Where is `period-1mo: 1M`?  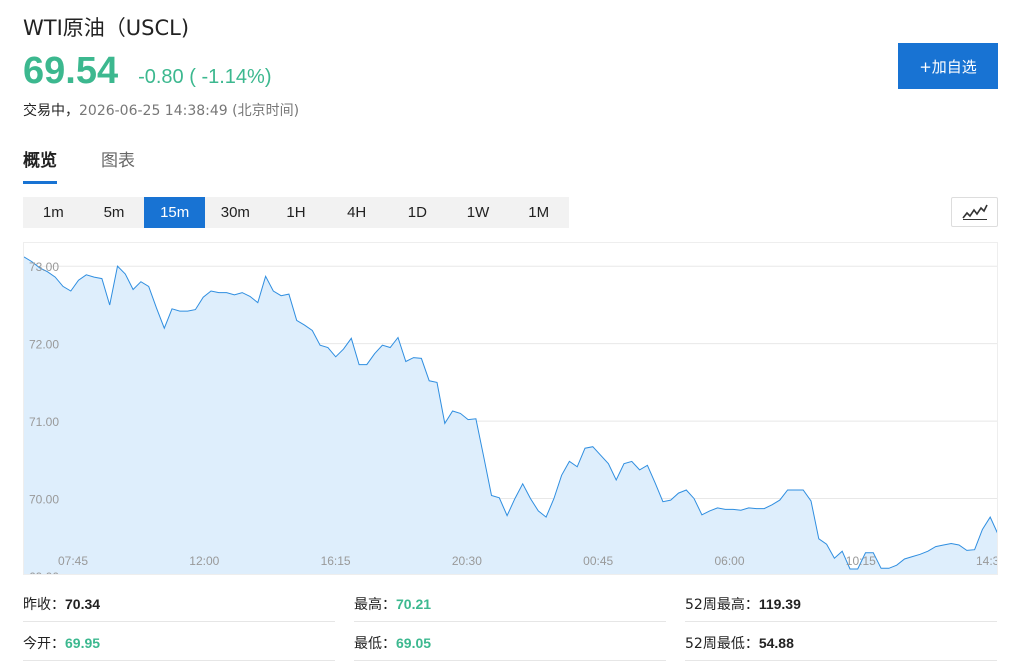 period-1mo: 1M is located at coordinates (538, 212).